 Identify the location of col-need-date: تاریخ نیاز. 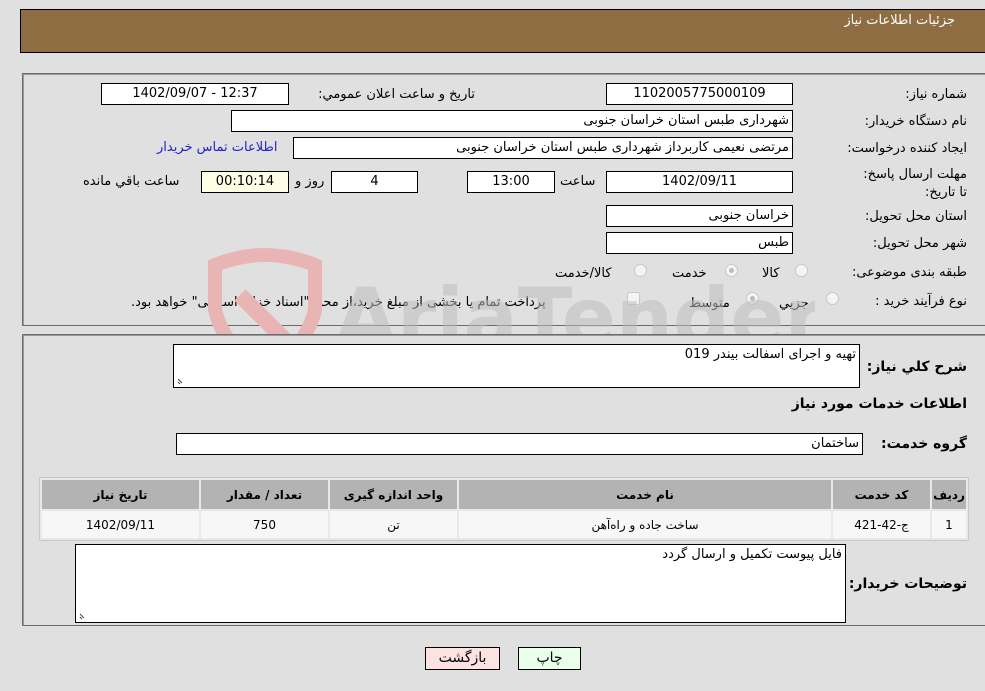
(120, 494).